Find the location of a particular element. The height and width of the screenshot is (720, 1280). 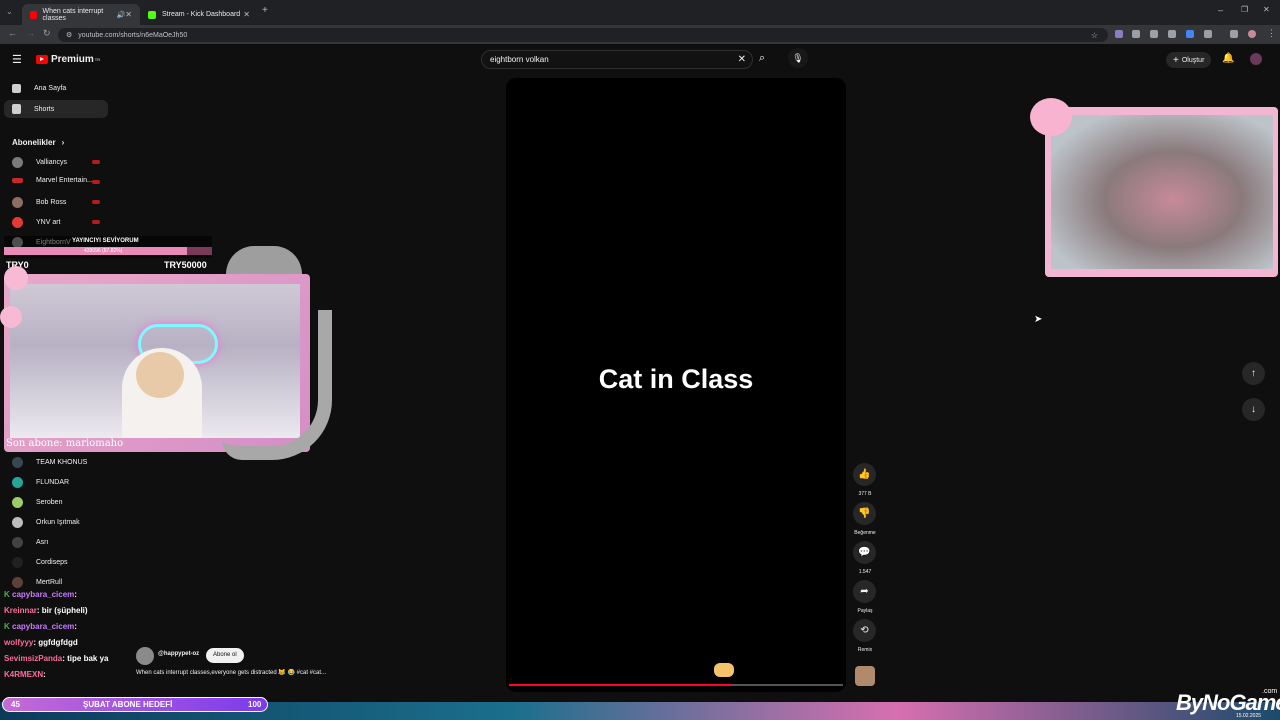

hamster-sticker-icon is located at coordinates (724, 670).